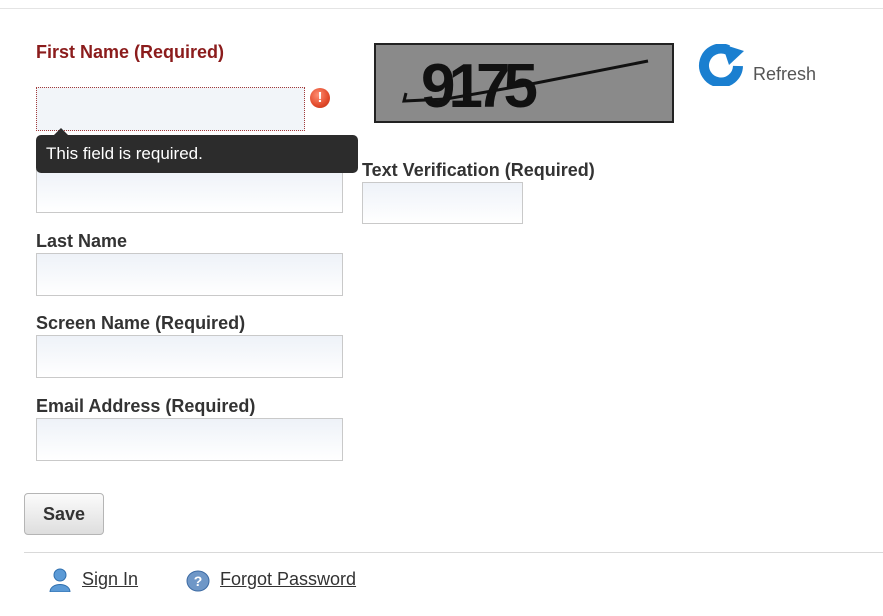 Image resolution: width=883 pixels, height=616 pixels. What do you see at coordinates (721, 65) in the screenshot?
I see `refresh-icon` at bounding box center [721, 65].